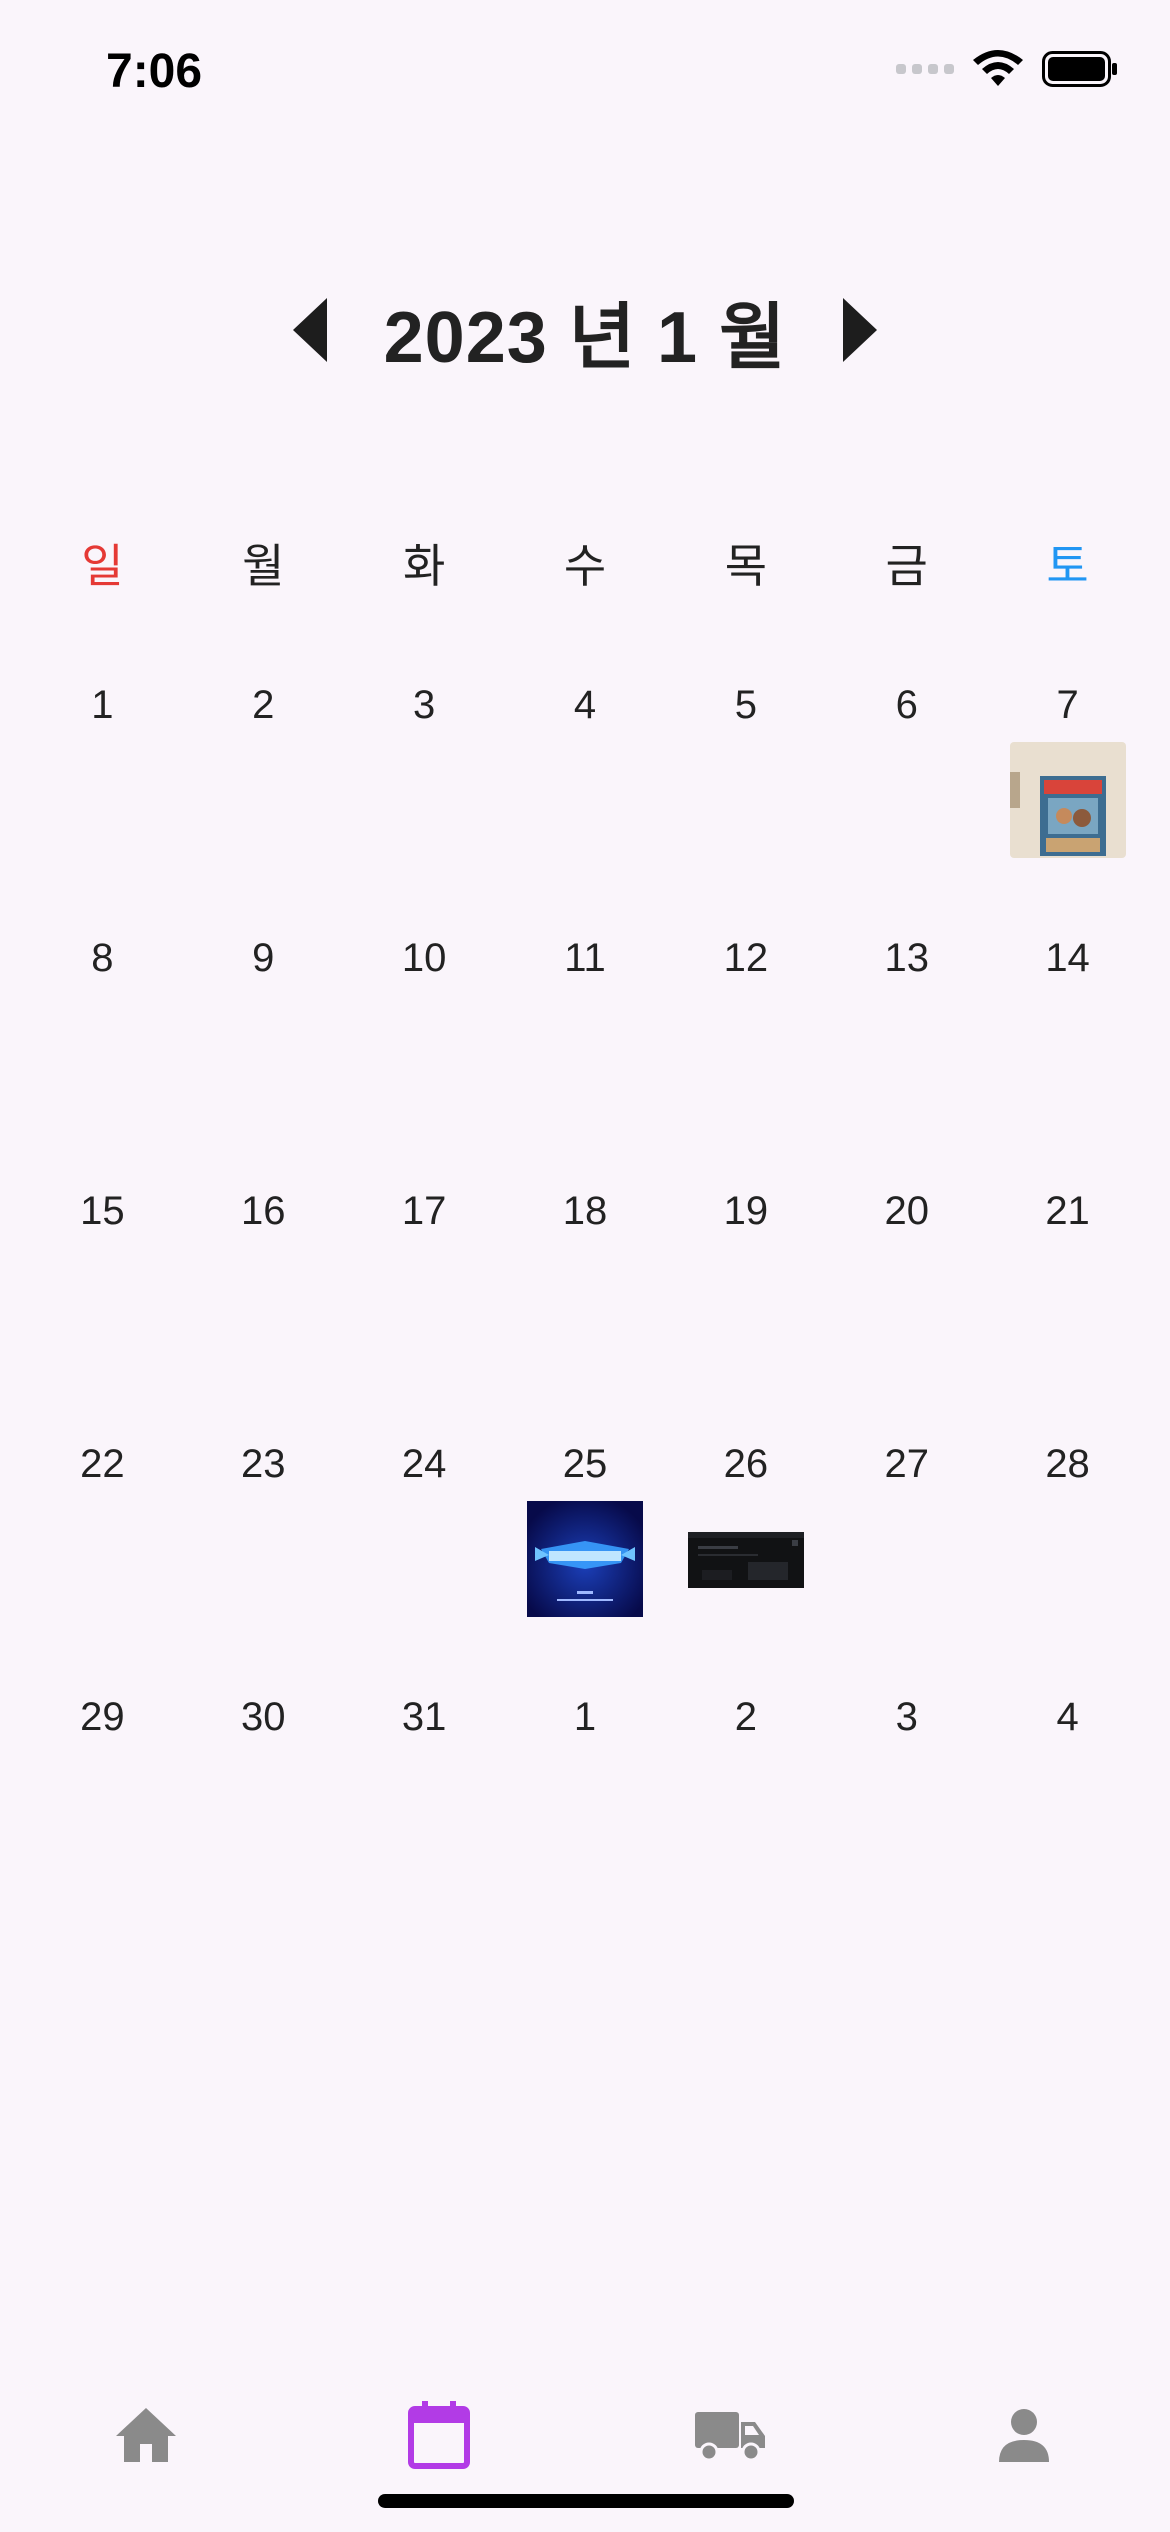 This screenshot has height=2532, width=1170. I want to click on nav-profile-button, so click(1024, 2435).